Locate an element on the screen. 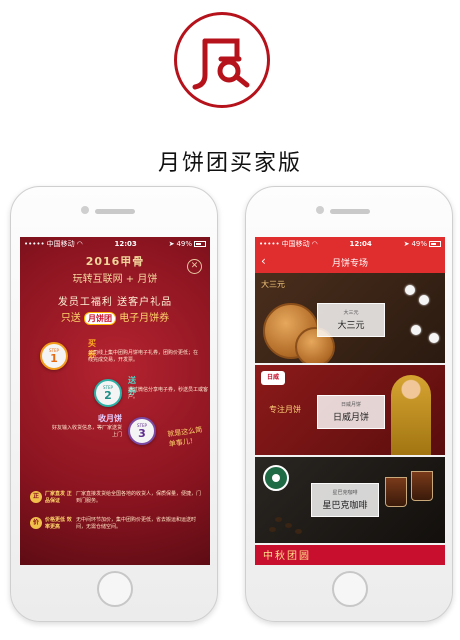 This screenshot has width=460, height=640. card-overlay: 星巴克咖啡 星巴克咖啡 is located at coordinates (345, 500).